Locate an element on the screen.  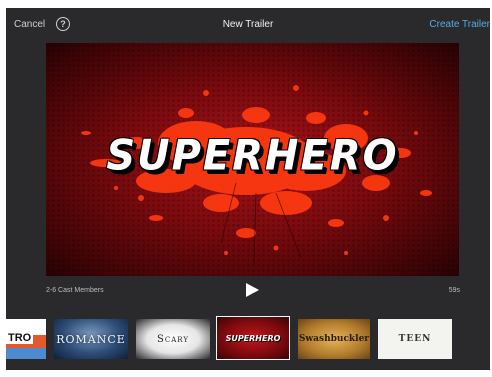
template-label: Swashbuckler is located at coordinates (334, 339).